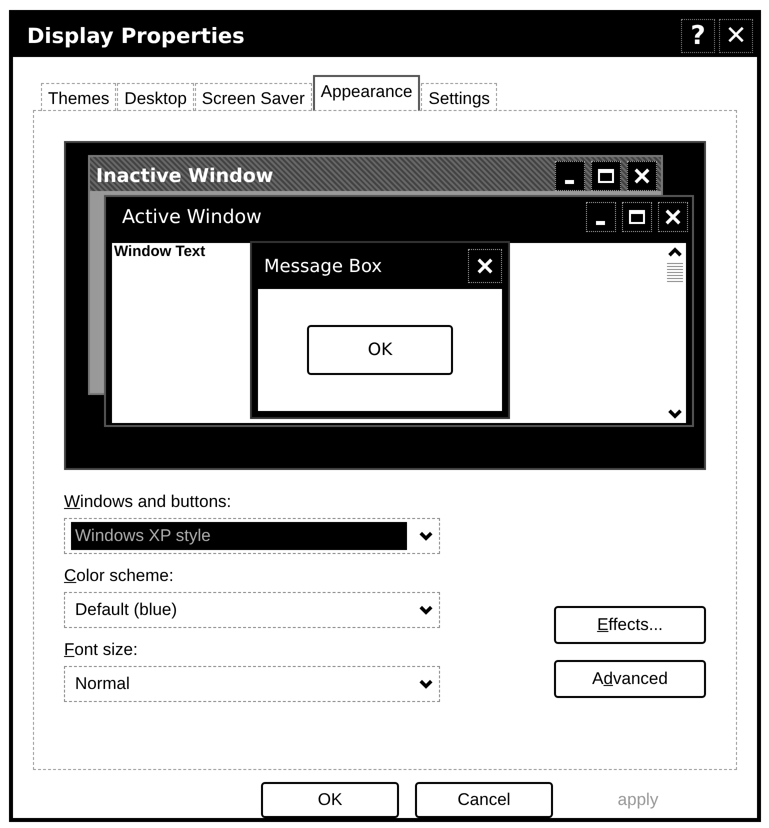 Image resolution: width=769 pixels, height=828 pixels. I want to click on window-title: Inactive Window, so click(185, 176).